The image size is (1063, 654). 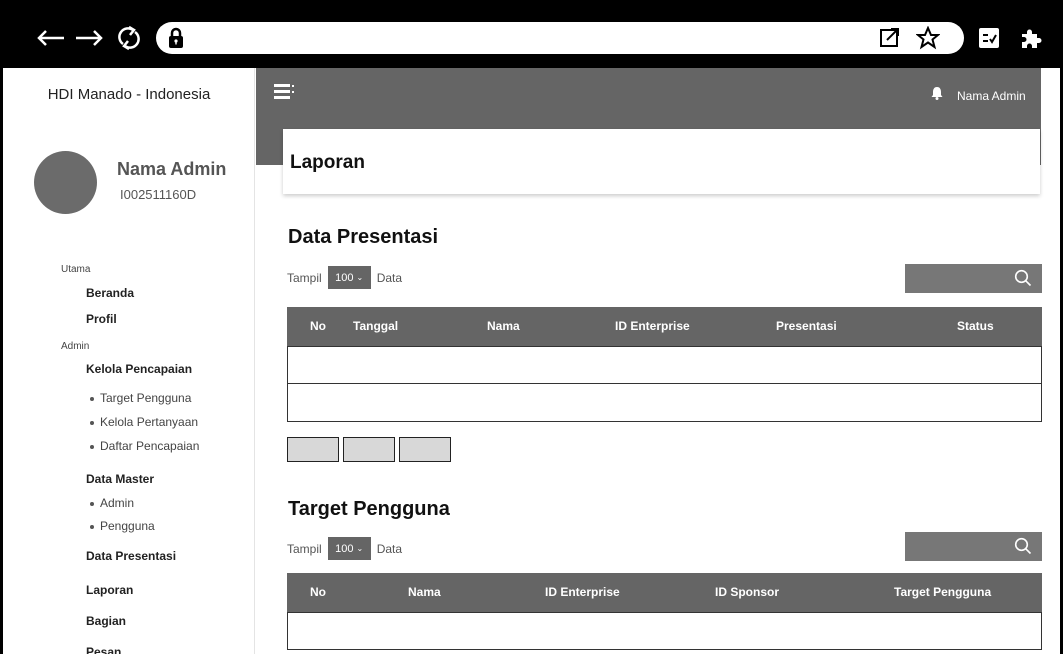 I want to click on reload-icon, so click(x=129, y=38).